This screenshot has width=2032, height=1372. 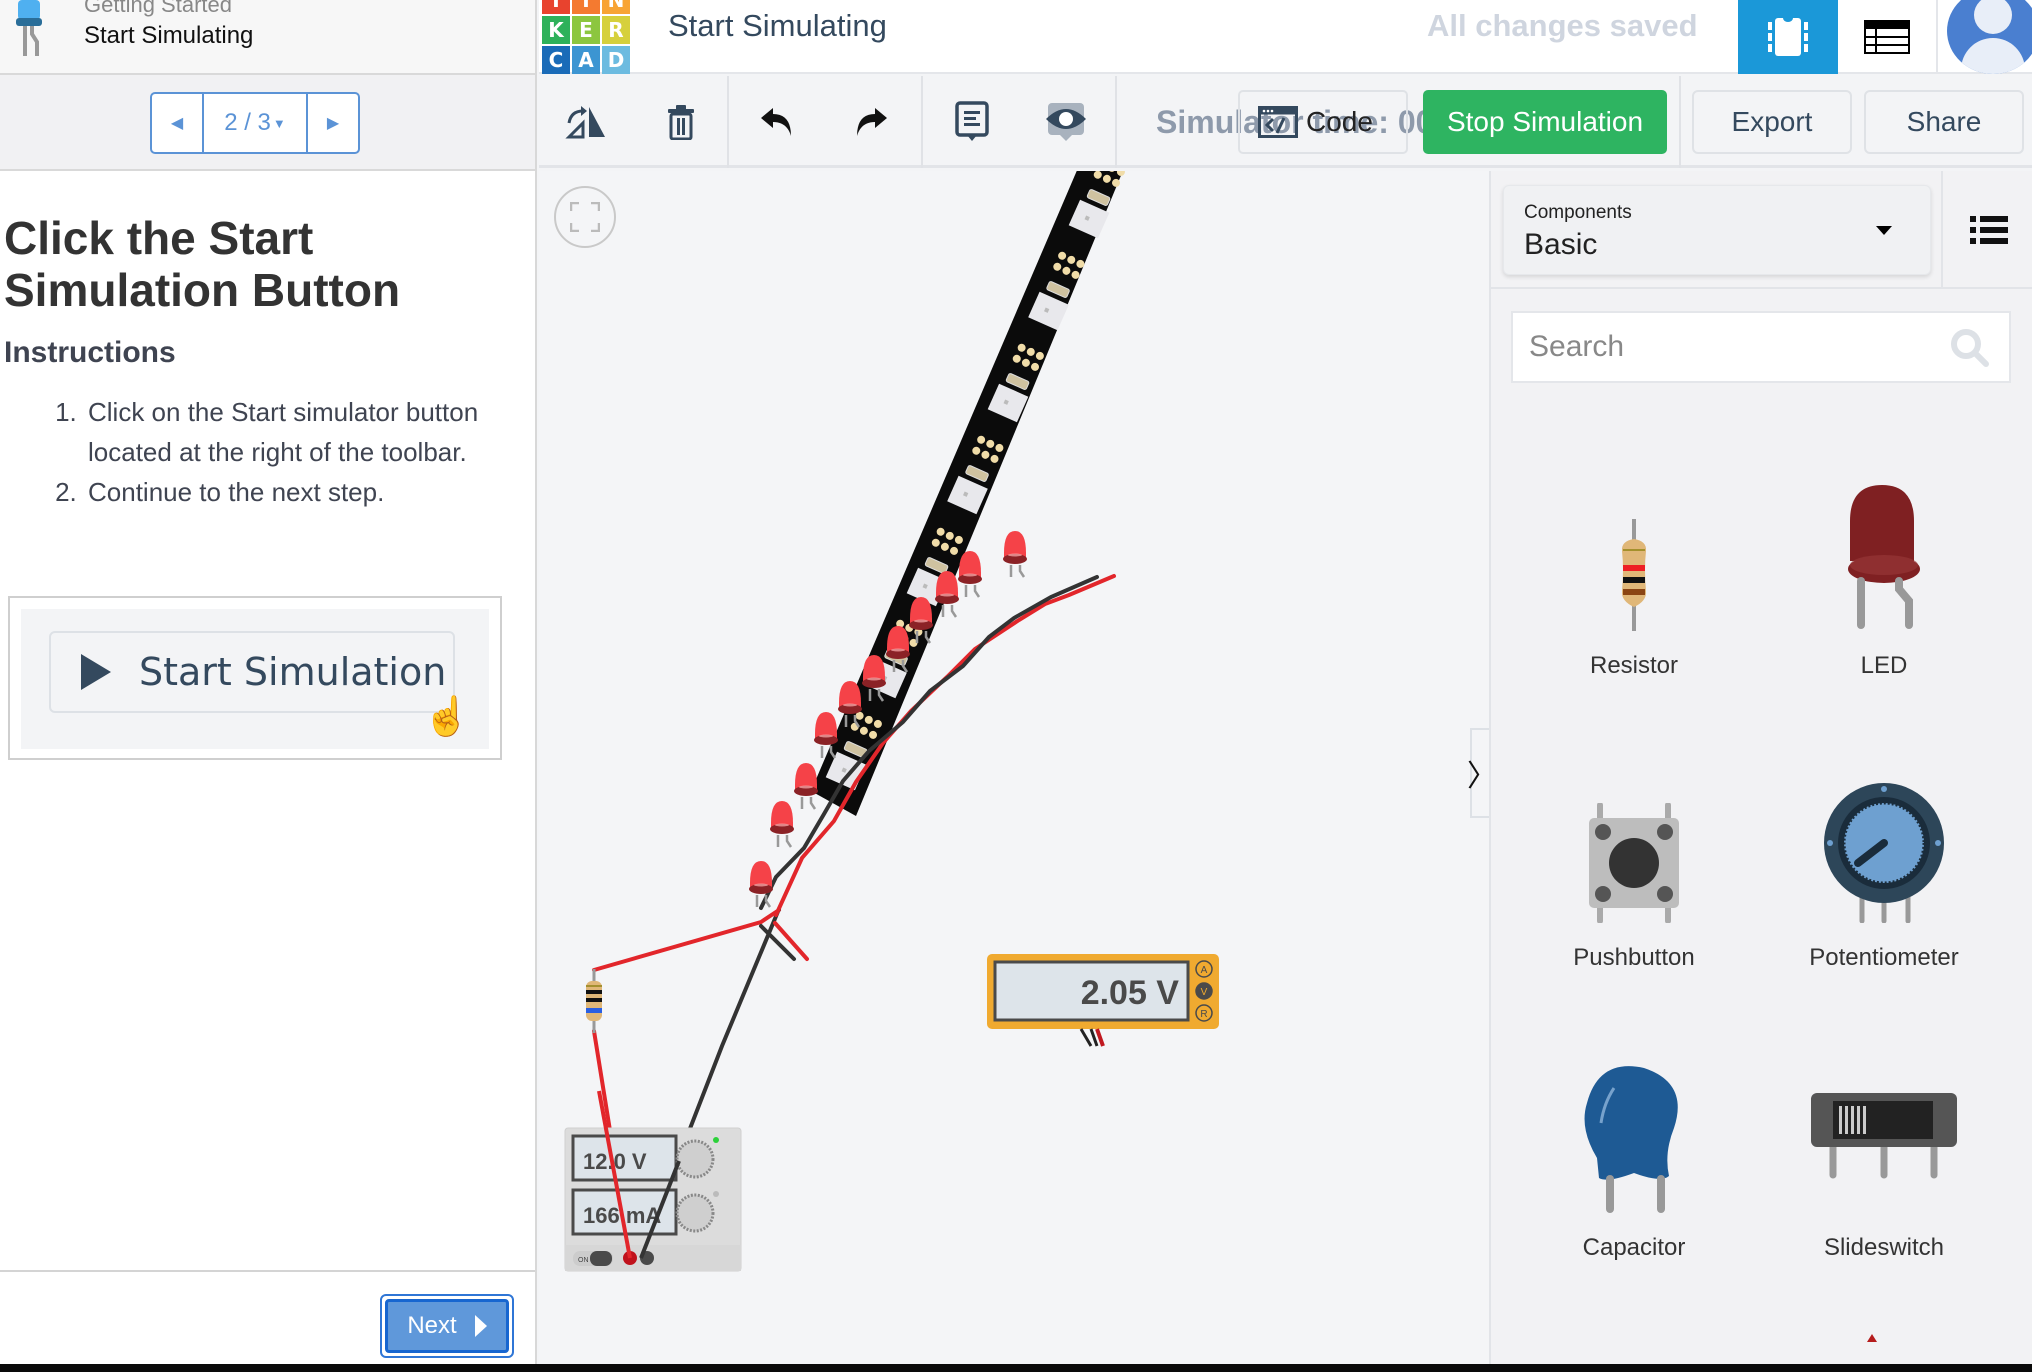 What do you see at coordinates (480, 1326) in the screenshot?
I see `play-arrow-icon` at bounding box center [480, 1326].